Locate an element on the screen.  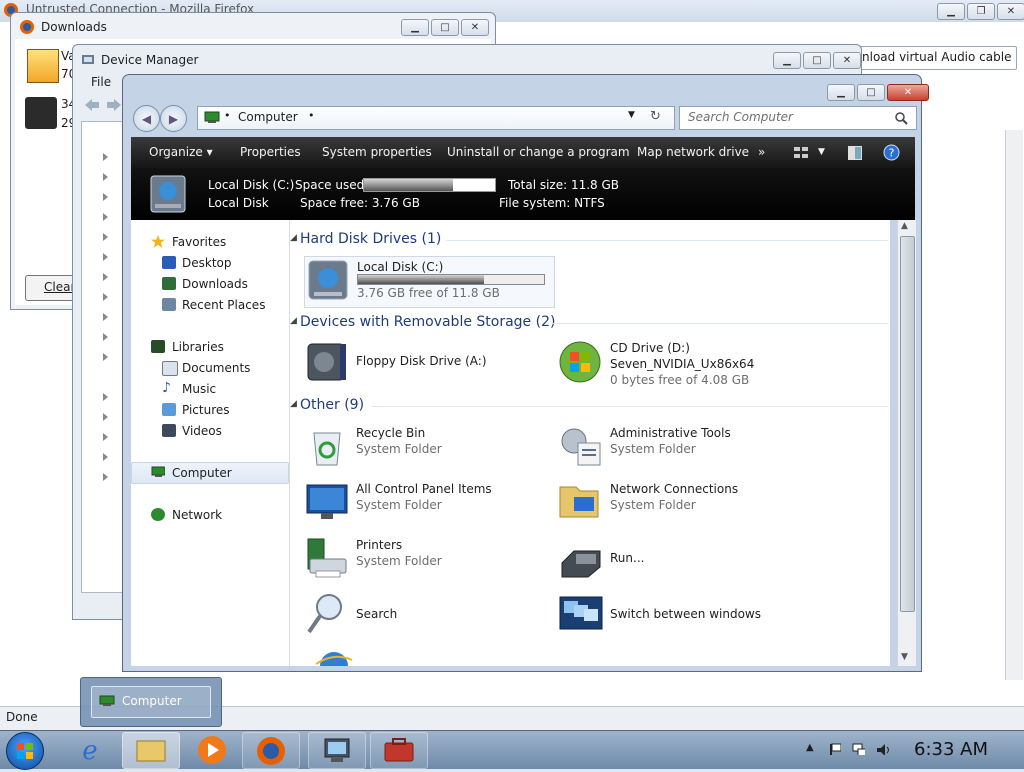
drive-space-fill is located at coordinates (421, 279).